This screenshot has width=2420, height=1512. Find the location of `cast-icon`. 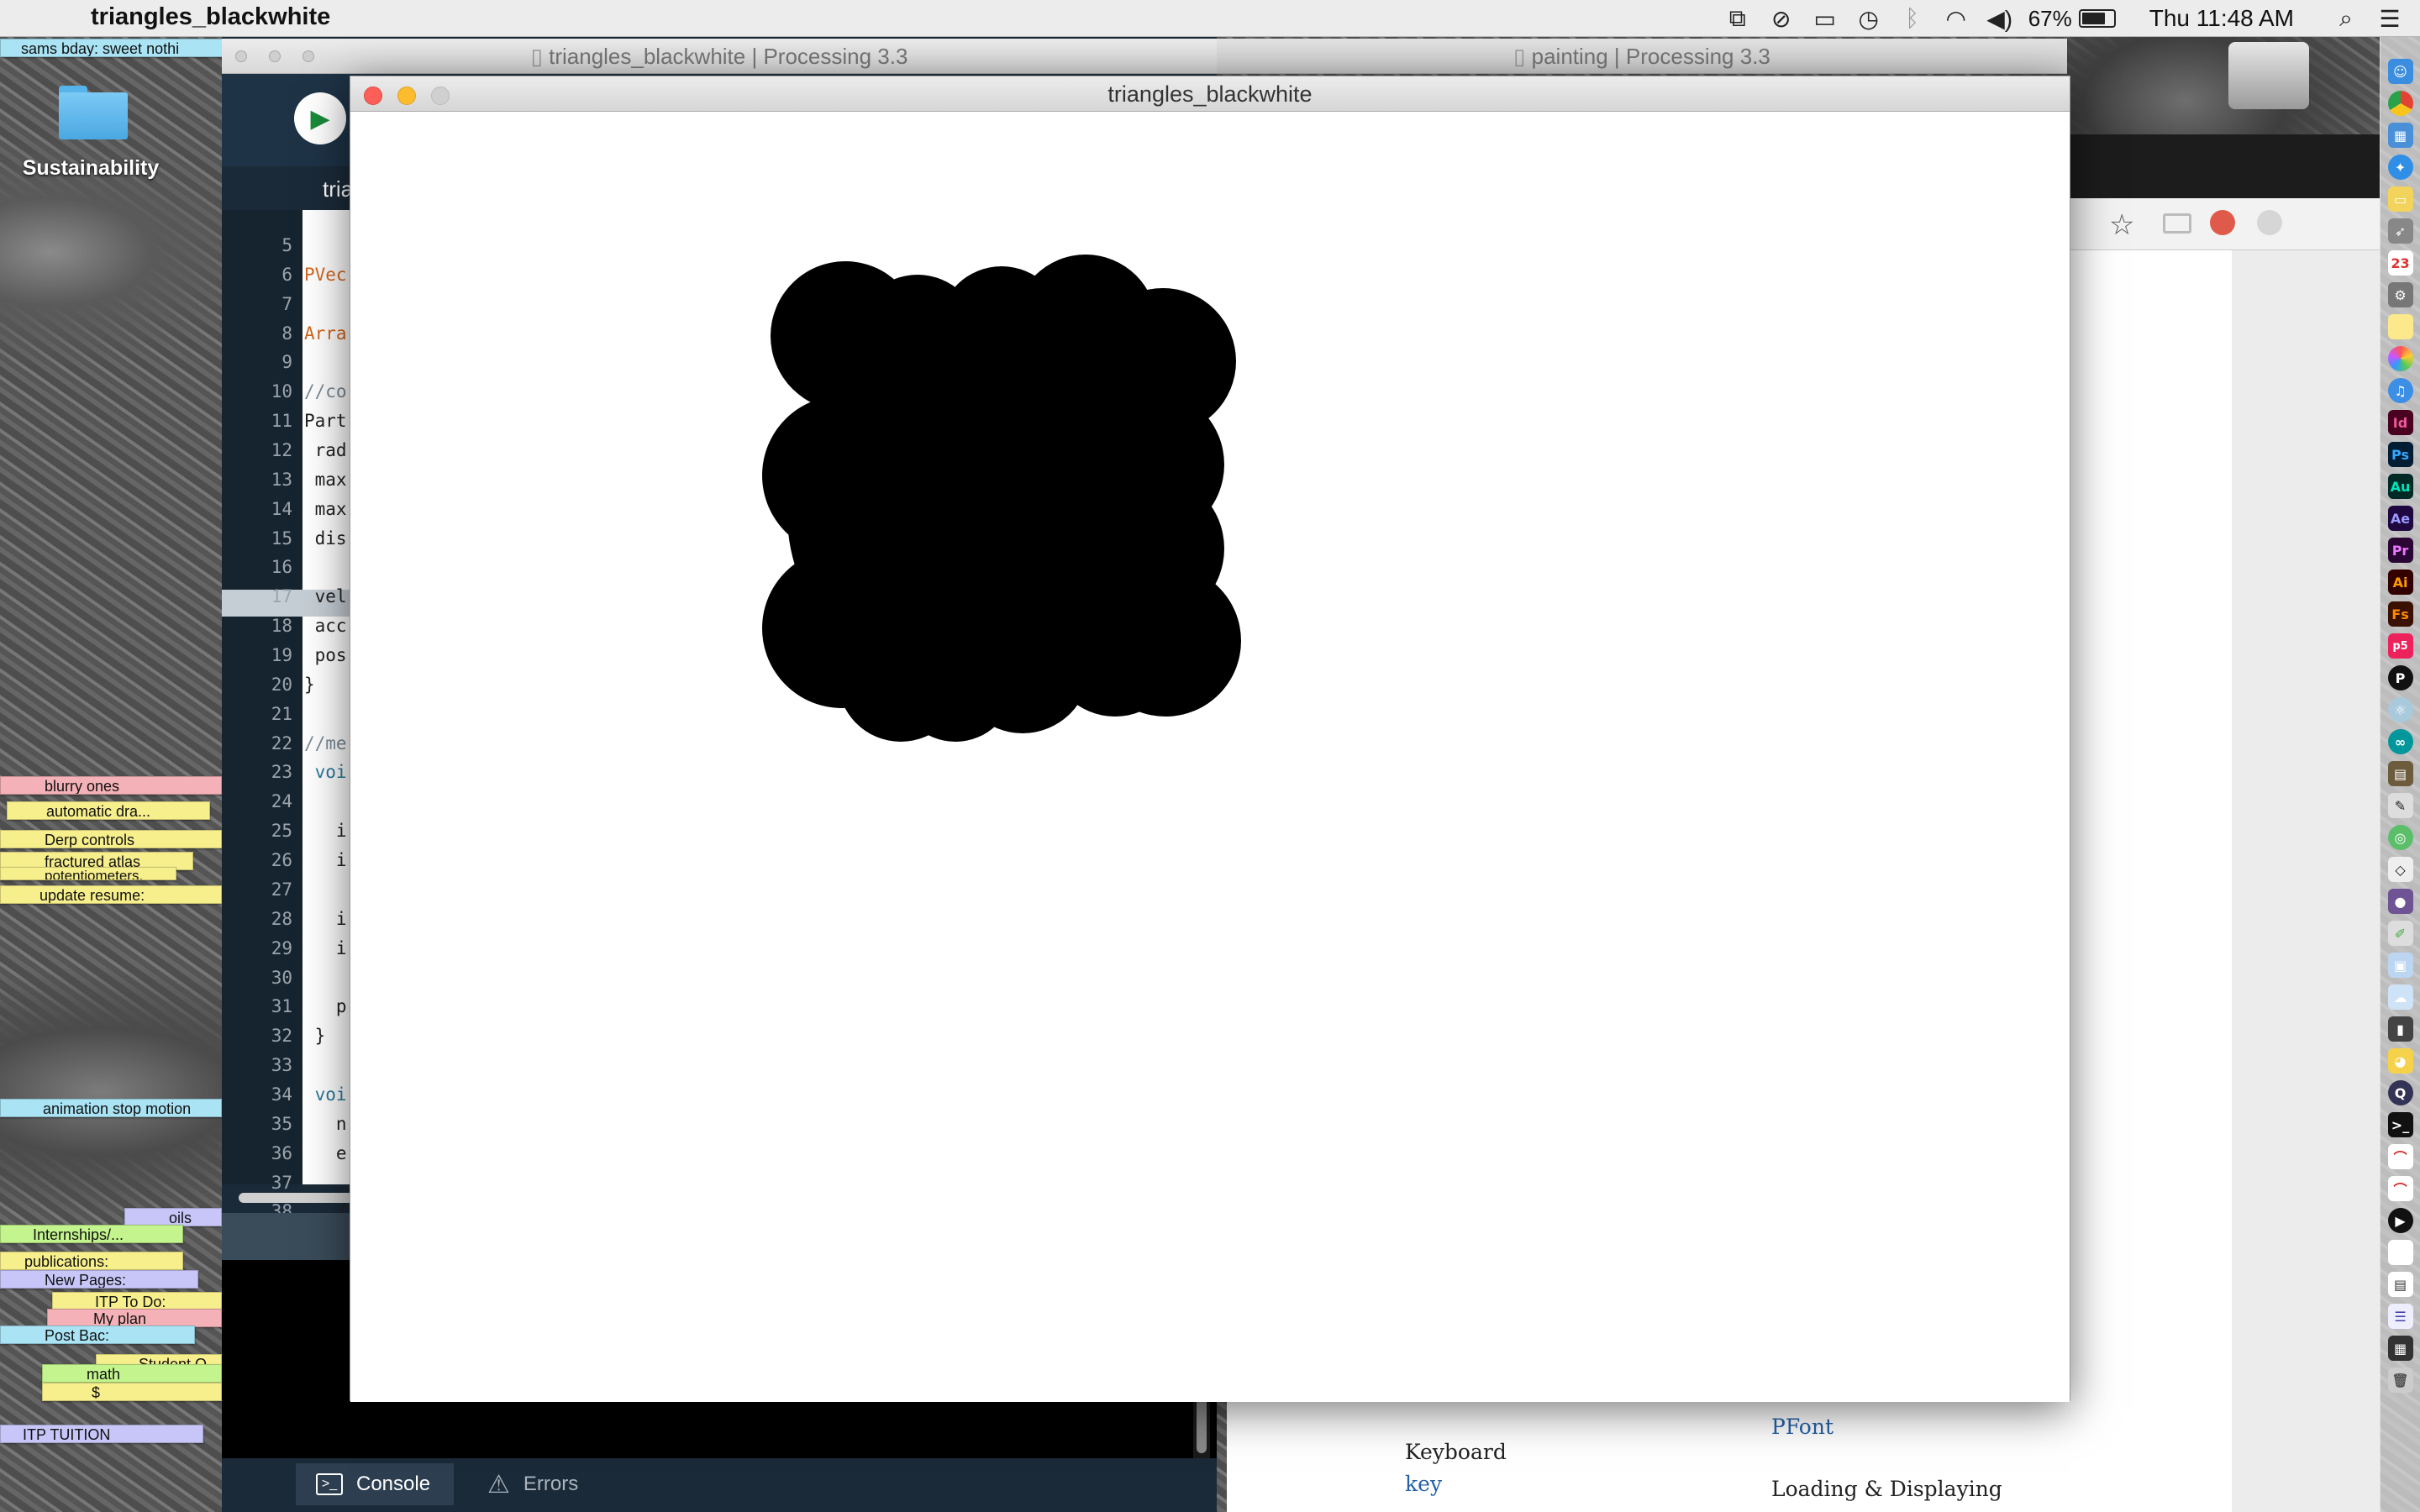

cast-icon is located at coordinates (2177, 223).